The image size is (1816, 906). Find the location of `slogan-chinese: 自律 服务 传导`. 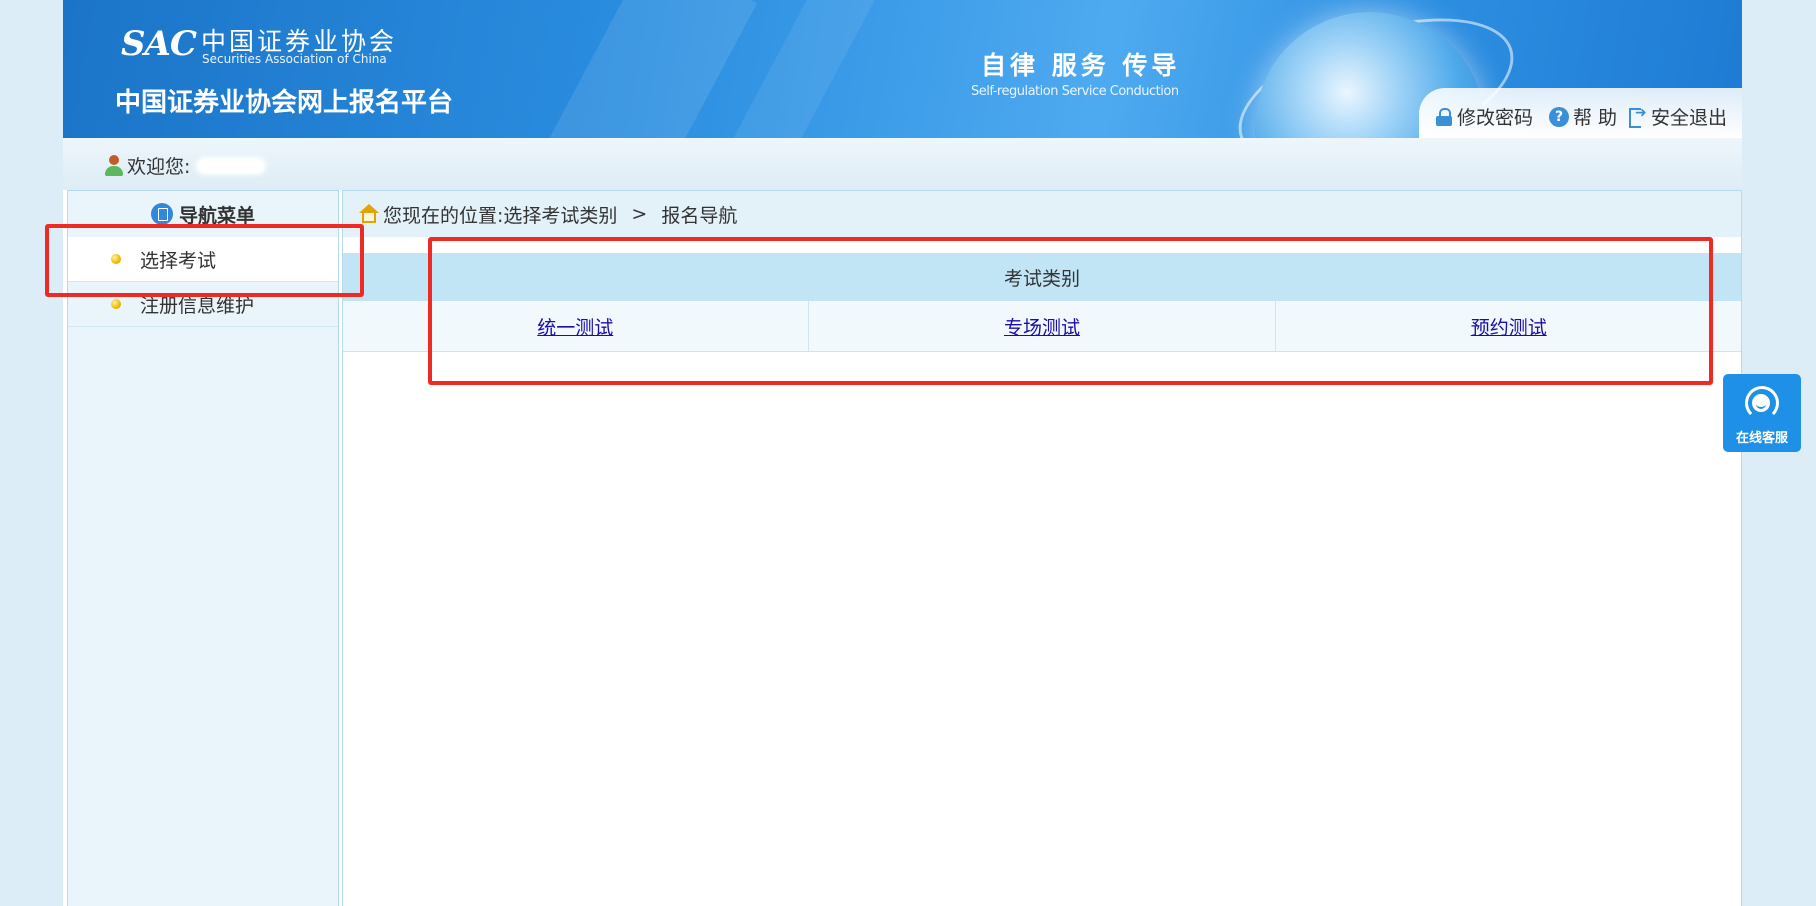

slogan-chinese: 自律 服务 传导 is located at coordinates (1081, 65).